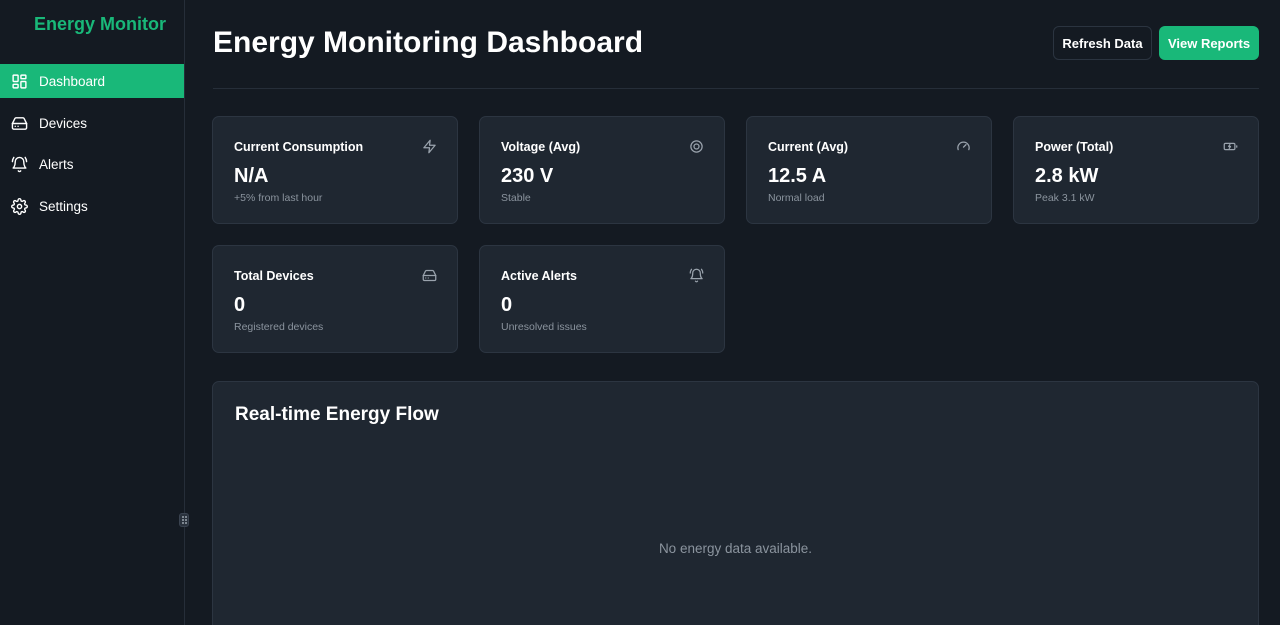 This screenshot has width=1280, height=625. I want to click on sidebar-item-dashboard: Dashboard, so click(92, 81).